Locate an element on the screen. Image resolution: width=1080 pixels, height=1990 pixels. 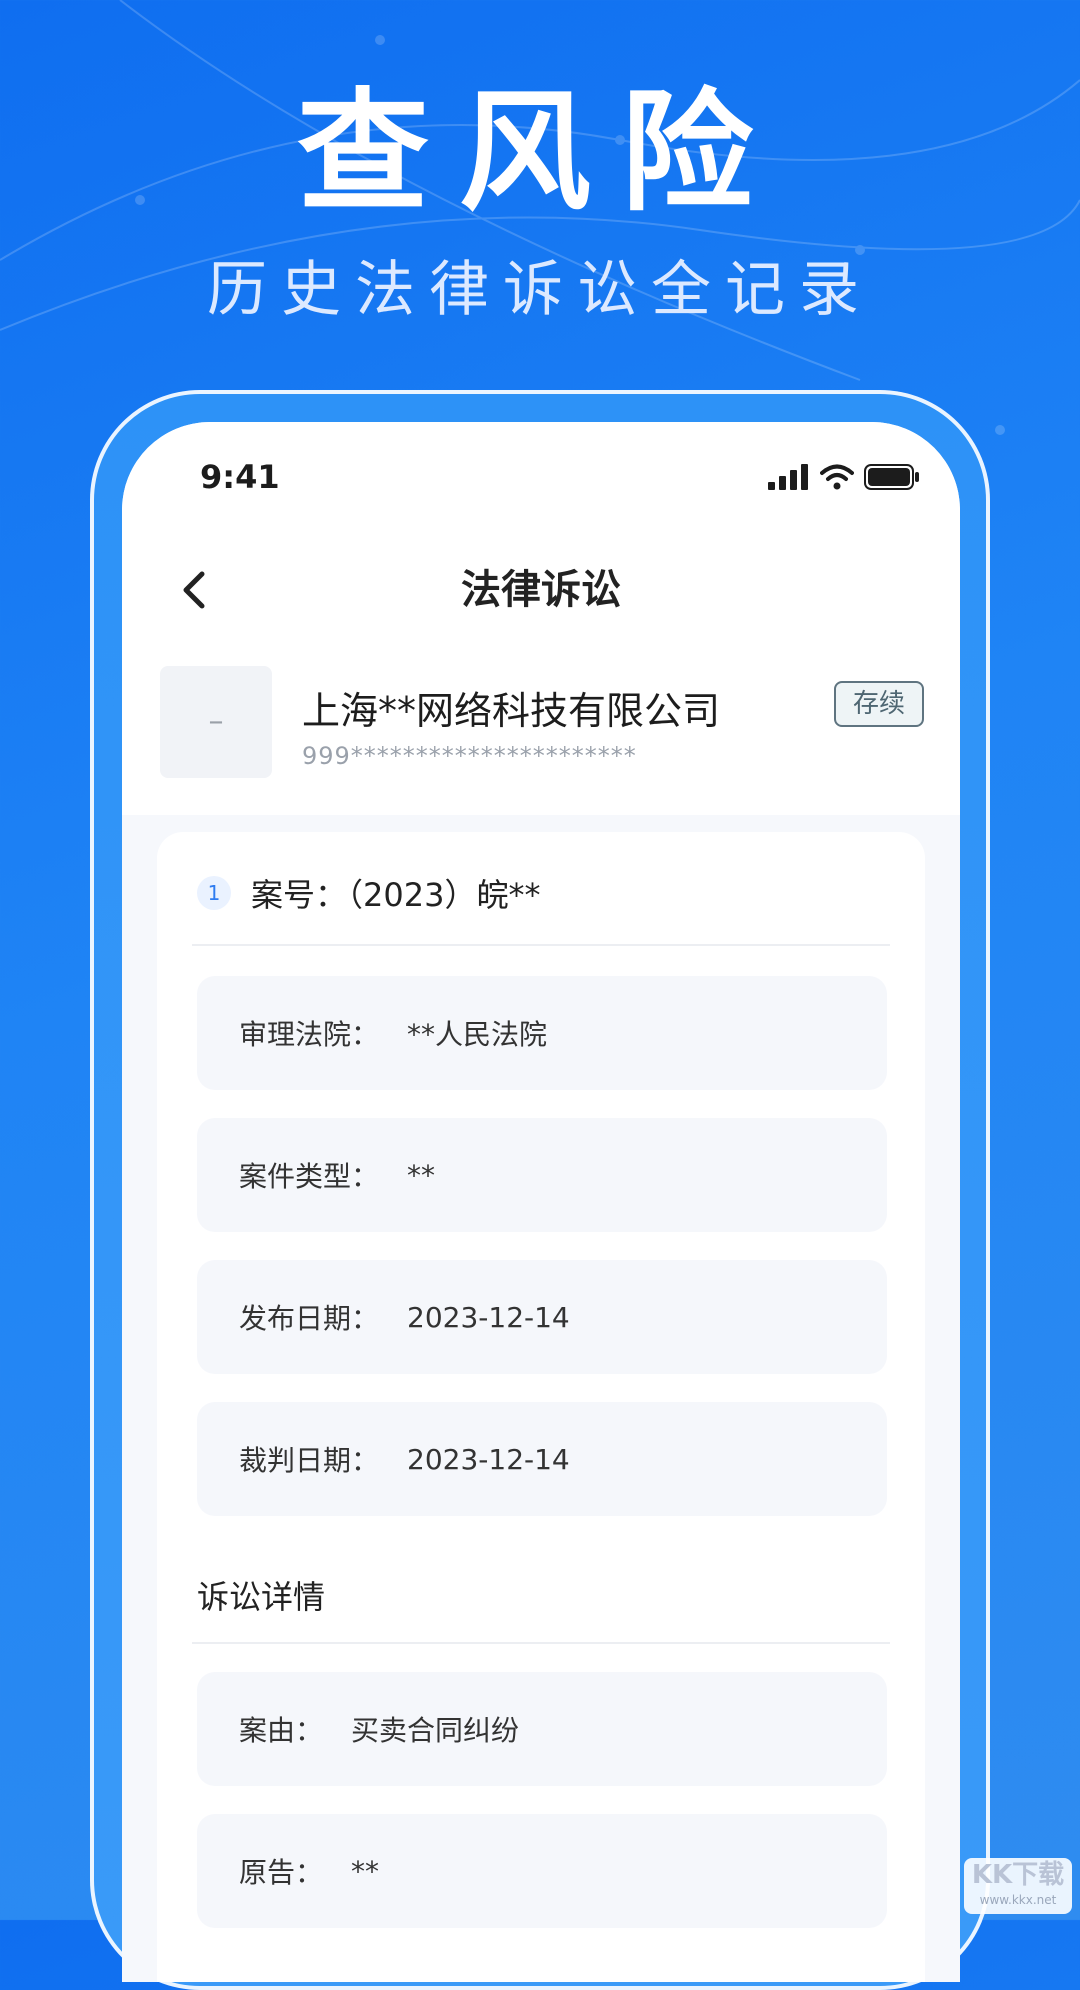
info-label: 发布日期： is located at coordinates (309, 1318).